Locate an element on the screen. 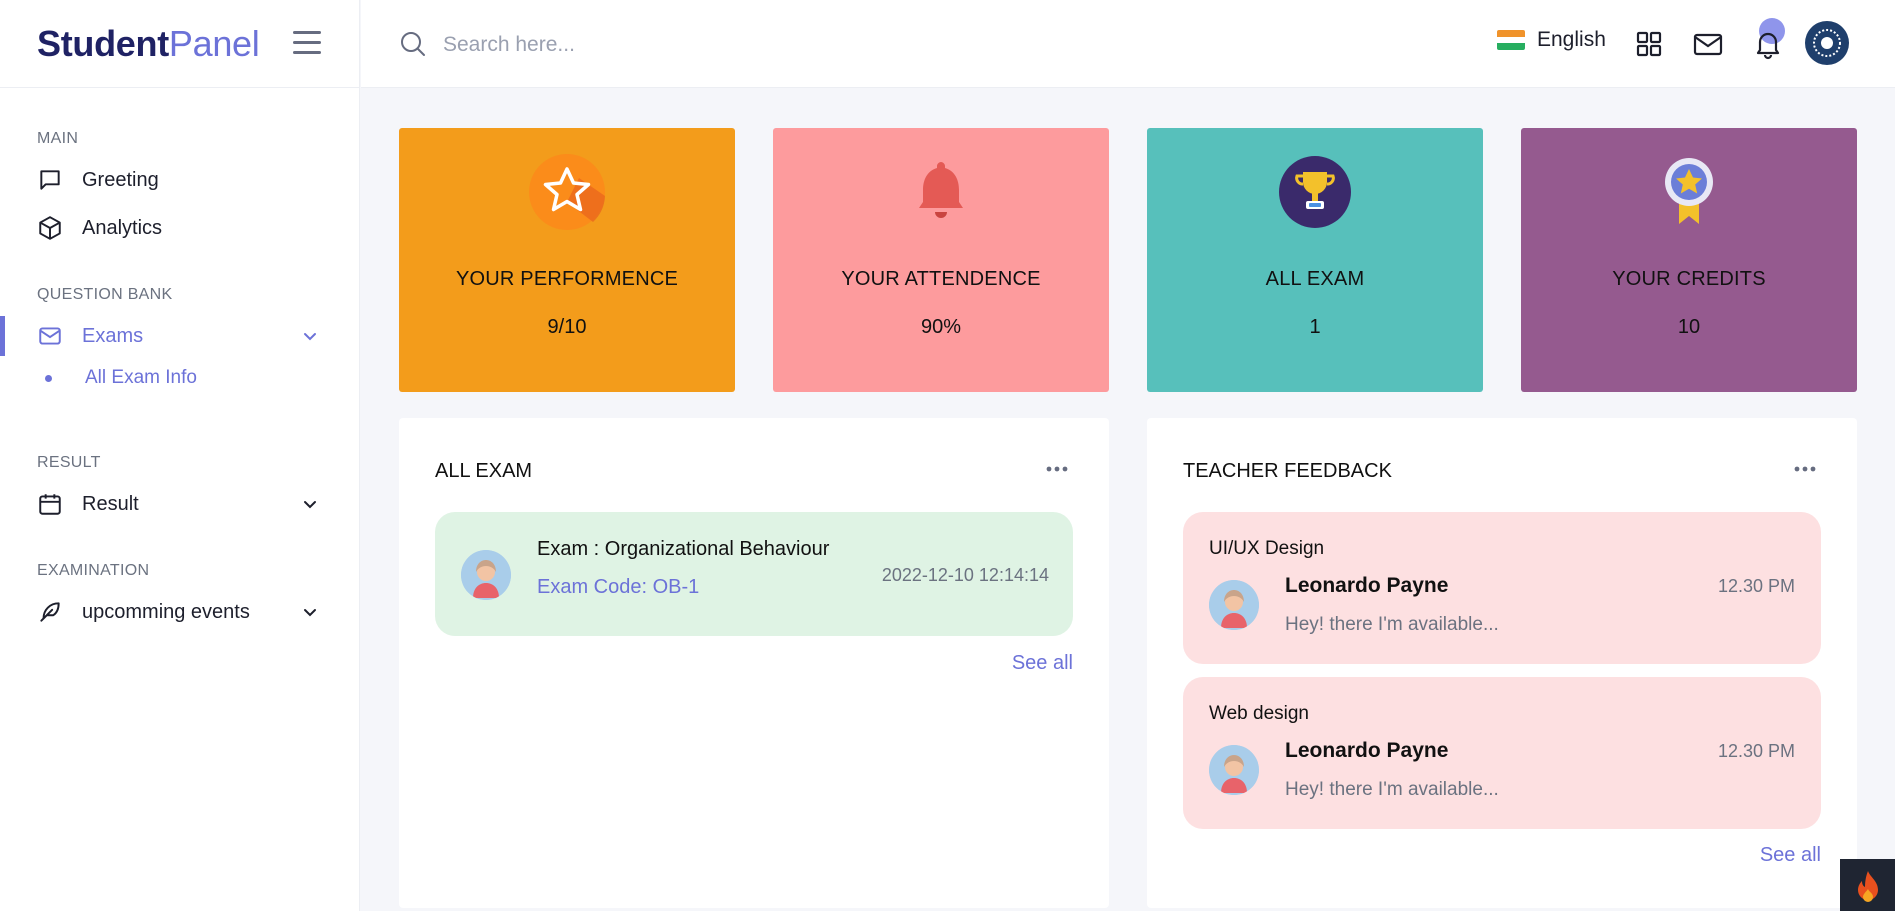 The image size is (1895, 911). flame-button is located at coordinates (1867, 885).